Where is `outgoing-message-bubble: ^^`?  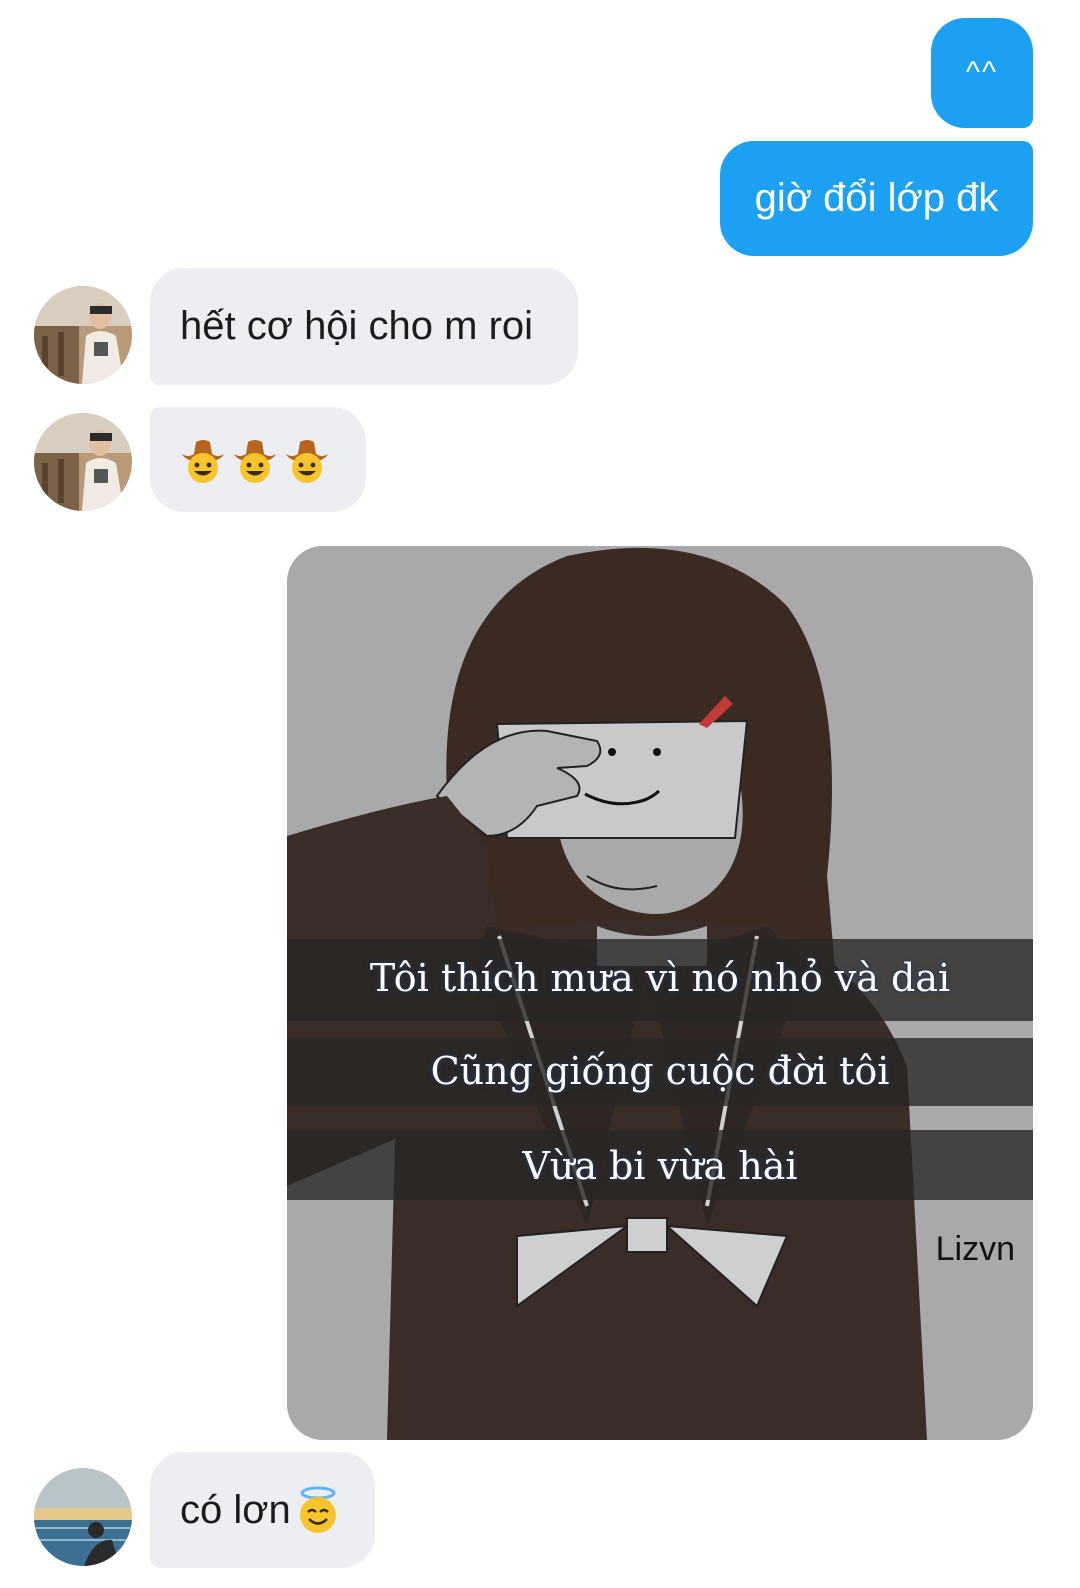 outgoing-message-bubble: ^^ is located at coordinates (982, 73).